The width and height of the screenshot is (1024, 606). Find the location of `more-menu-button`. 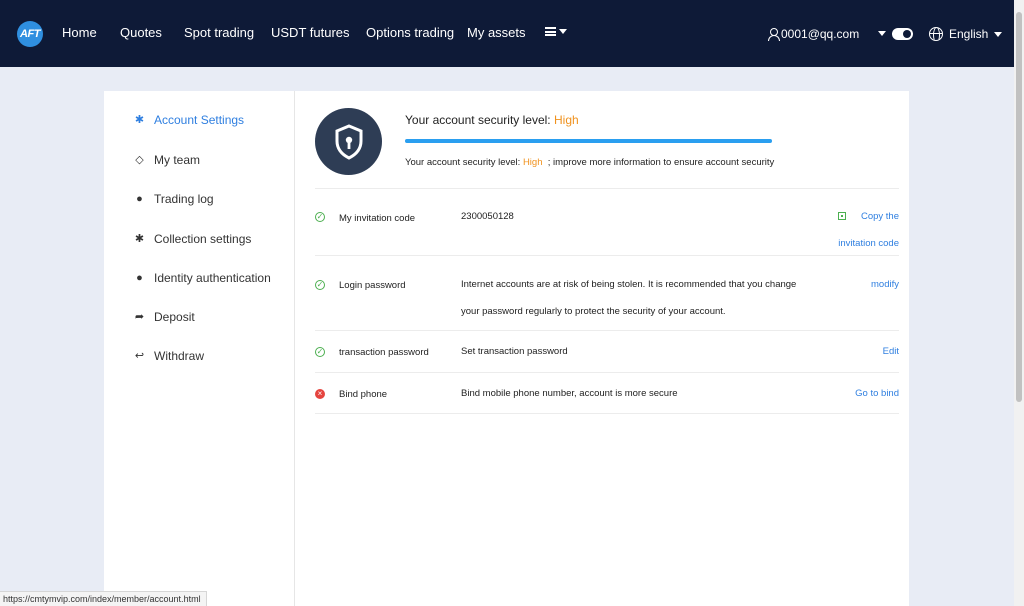

more-menu-button is located at coordinates (556, 31).